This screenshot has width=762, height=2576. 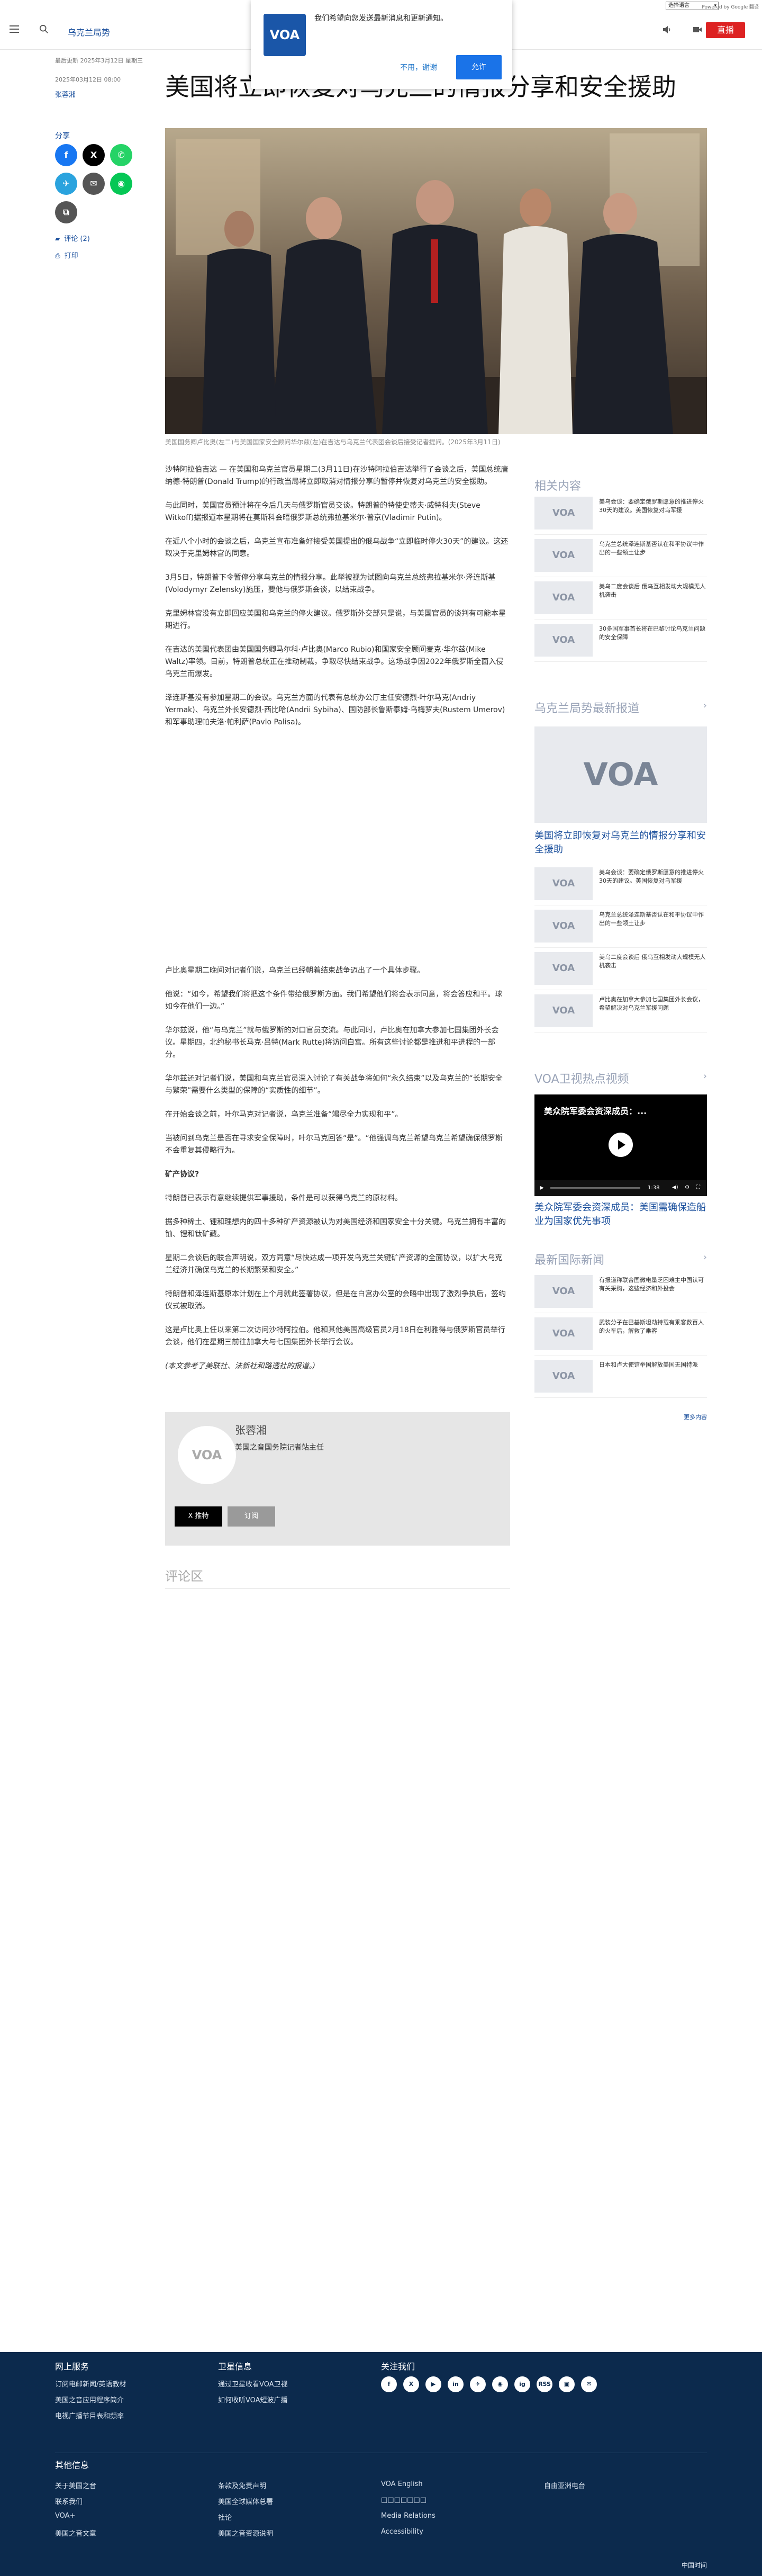 I want to click on audio-icon, so click(x=666, y=29).